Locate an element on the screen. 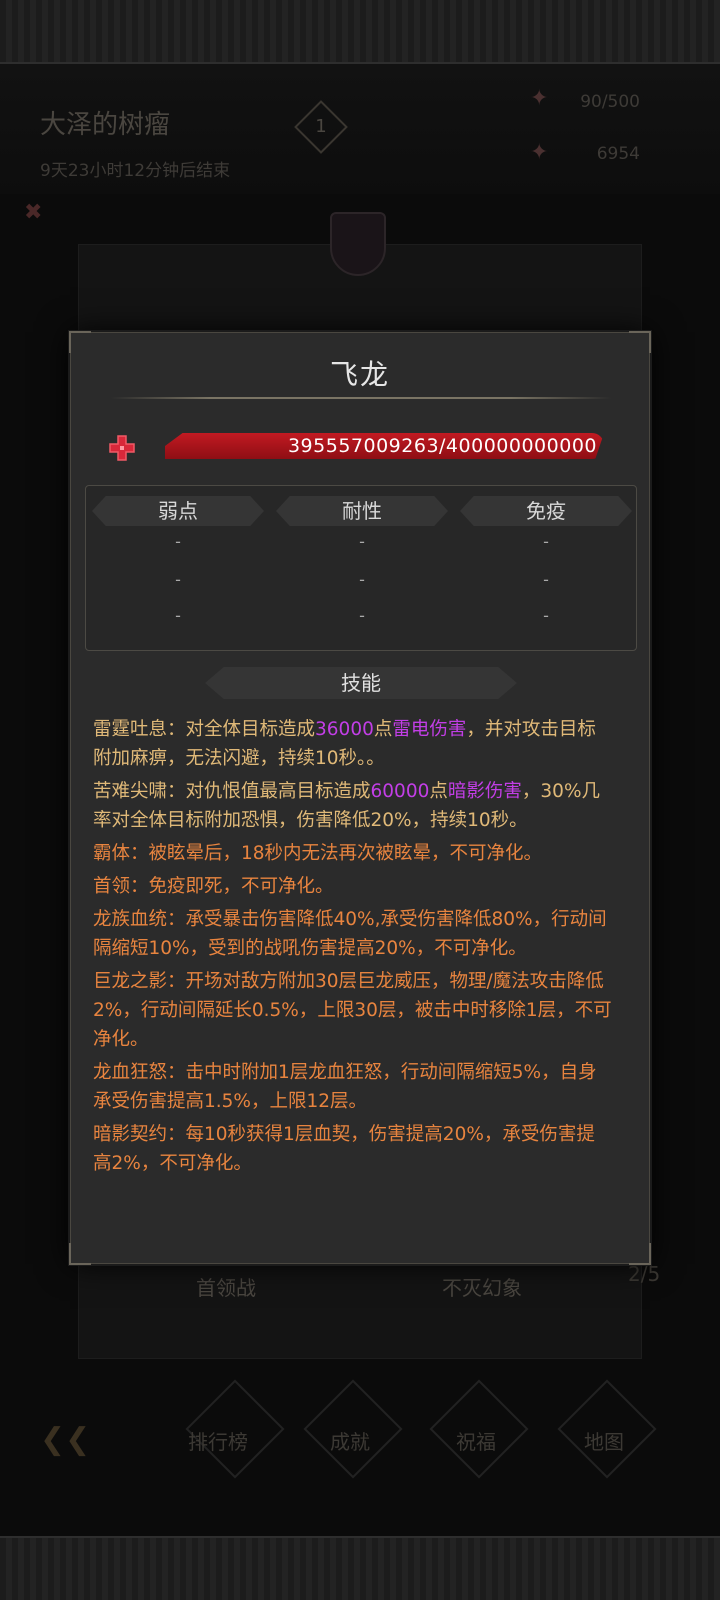  immunity-header: 免疫 is located at coordinates (546, 511).